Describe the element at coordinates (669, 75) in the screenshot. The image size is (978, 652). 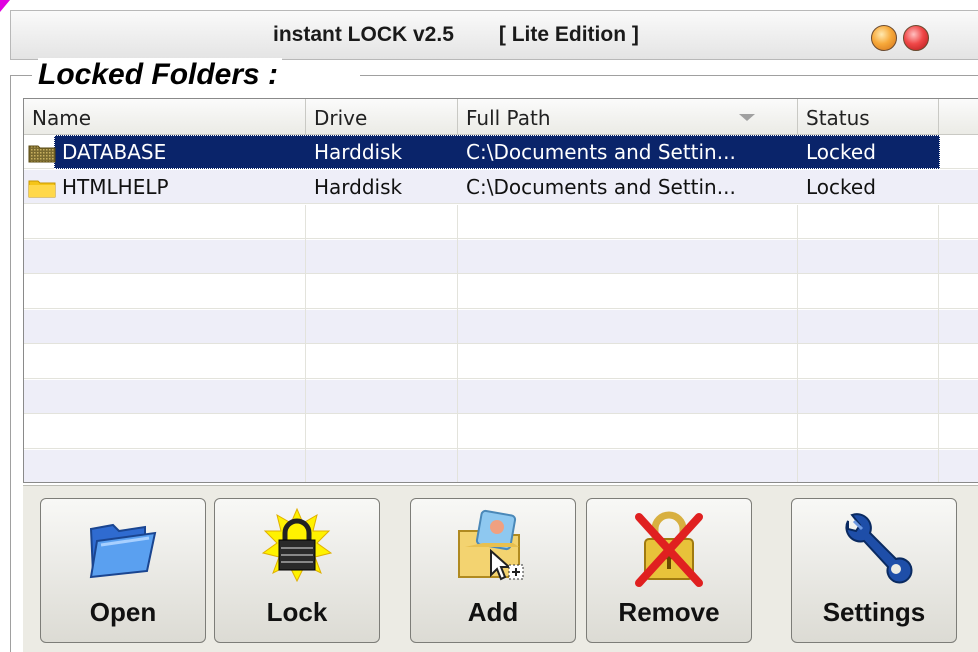
I see `group-border-top` at that location.